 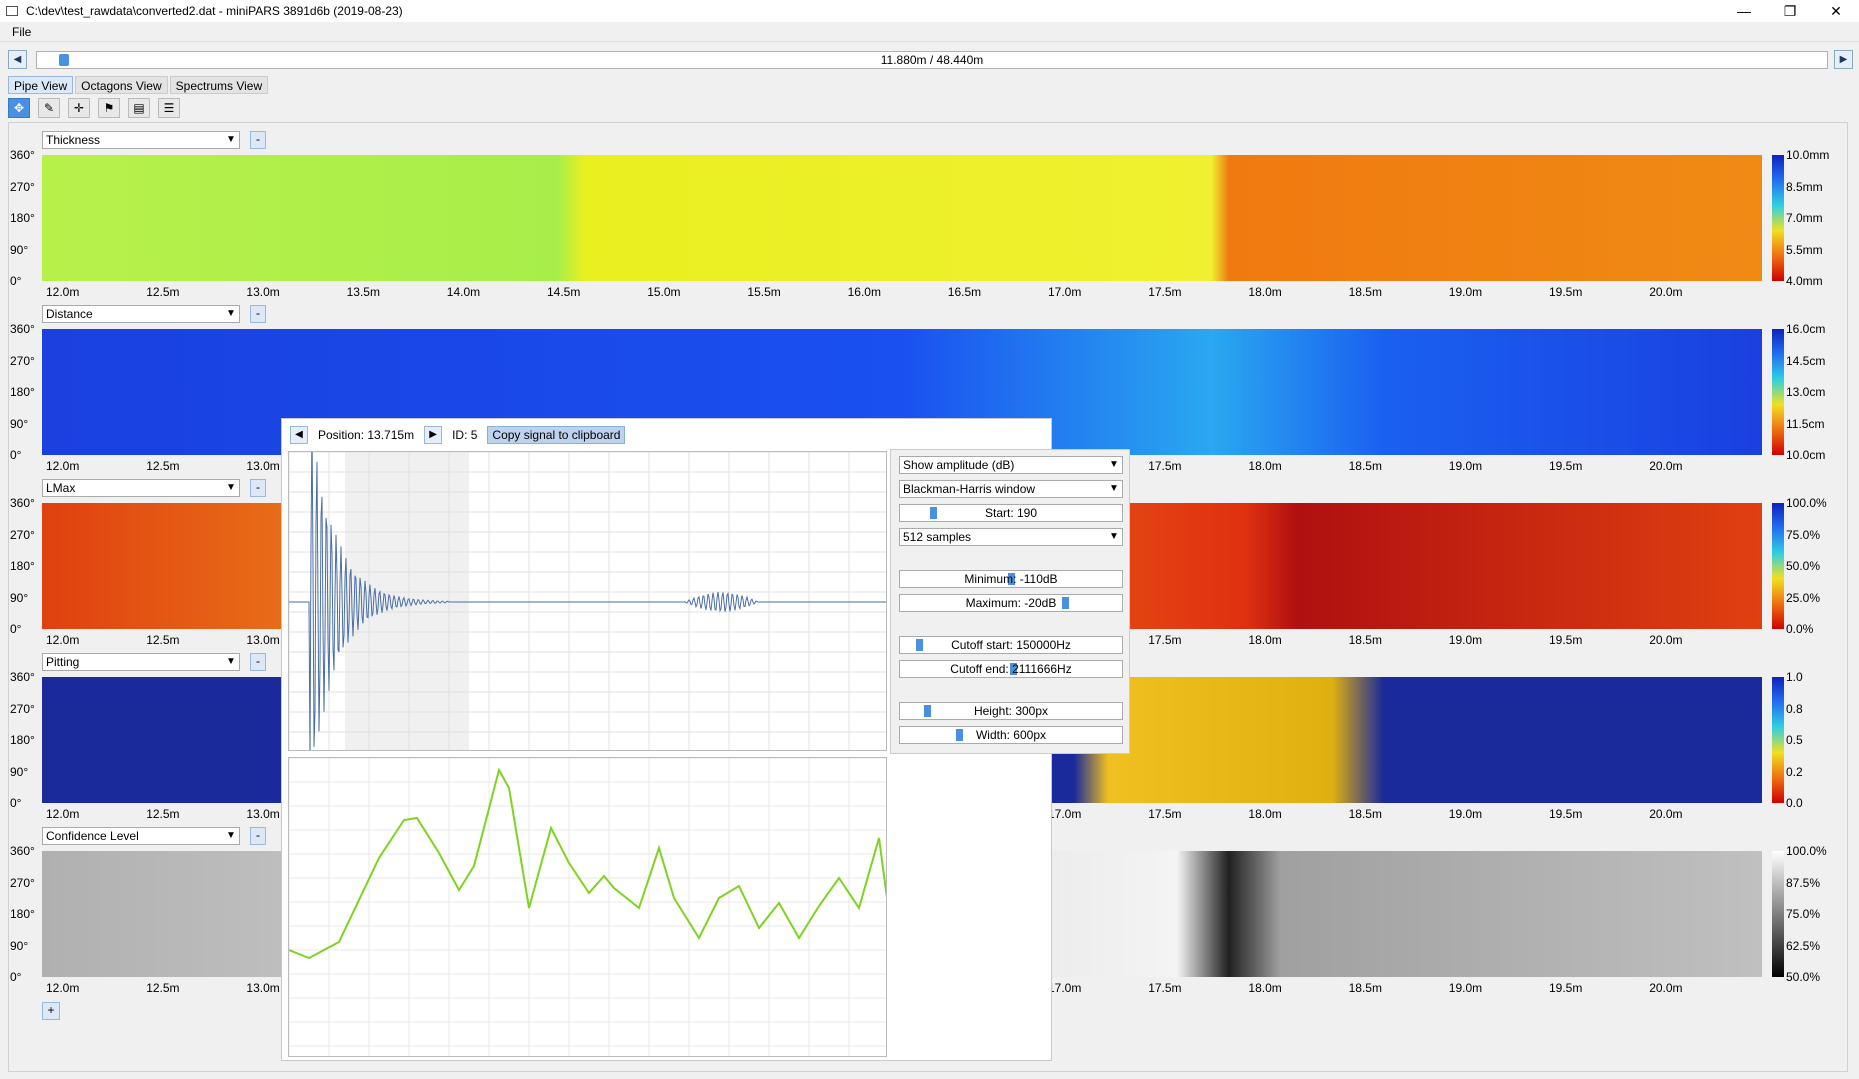 I want to click on move-icon: ✥, so click(x=19, y=108).